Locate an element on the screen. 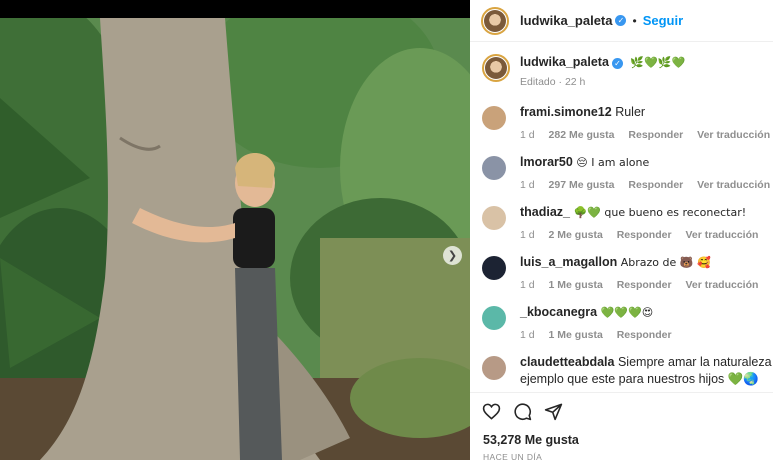 The width and height of the screenshot is (773, 460). post-actions: 53,278 Me gusta HACE UN DÍA is located at coordinates (621, 426).